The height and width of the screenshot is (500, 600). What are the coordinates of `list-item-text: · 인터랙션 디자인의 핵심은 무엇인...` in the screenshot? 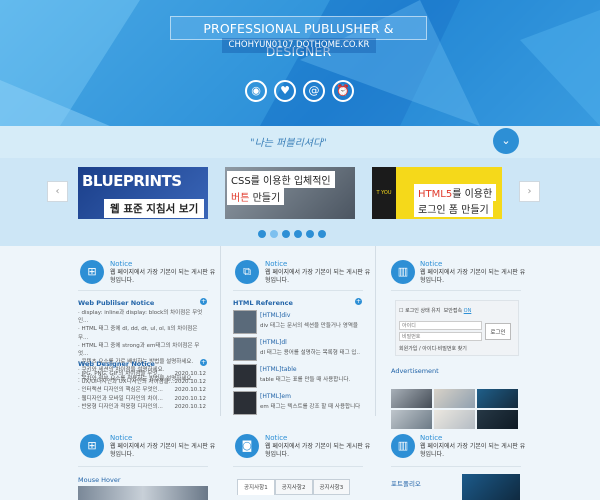 It's located at (120, 390).